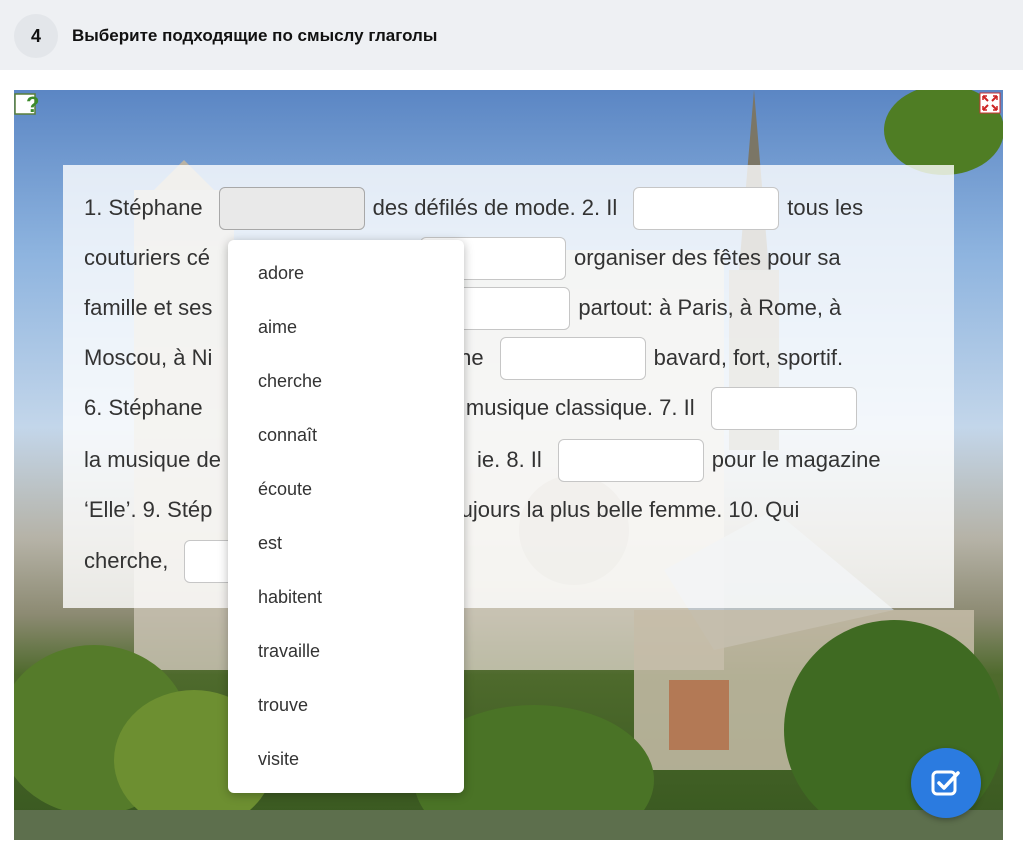  Describe the element at coordinates (509, 459) in the screenshot. I see `text-fragment: ie. 8. Il` at that location.